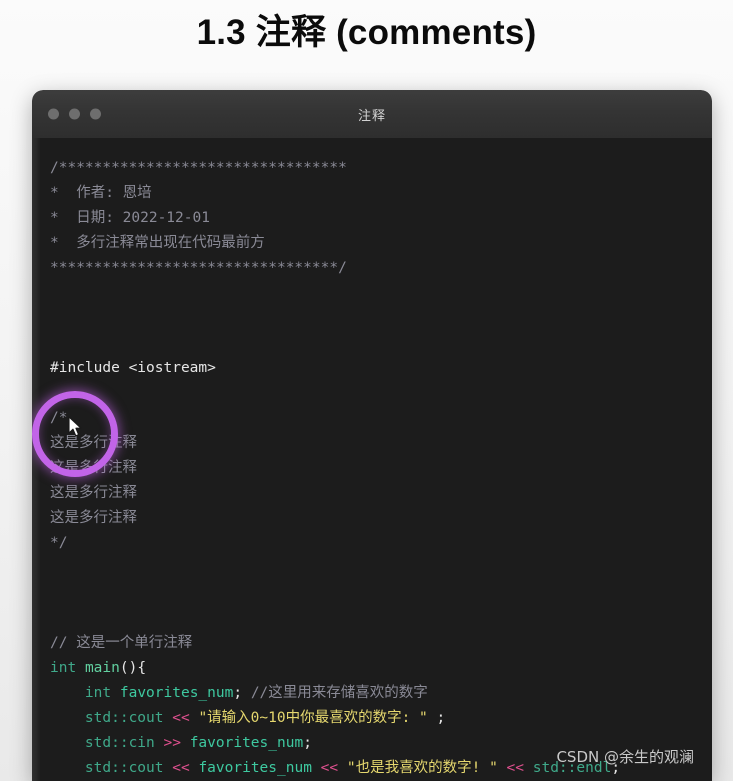  What do you see at coordinates (59, 418) in the screenshot?
I see `multiline-comment-open: /*` at bounding box center [59, 418].